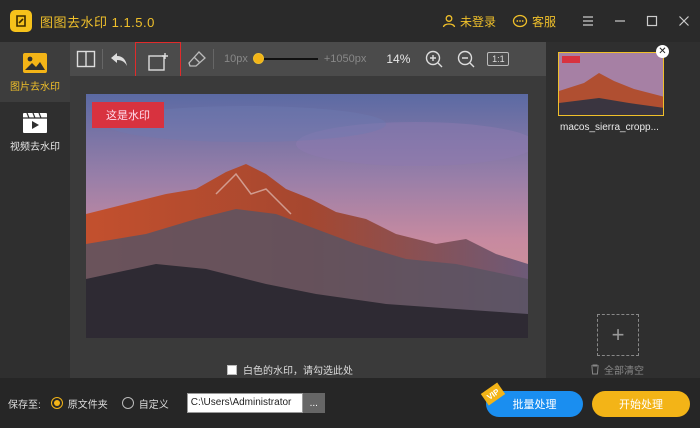  What do you see at coordinates (285, 59) in the screenshot?
I see `brush-size-slider` at bounding box center [285, 59].